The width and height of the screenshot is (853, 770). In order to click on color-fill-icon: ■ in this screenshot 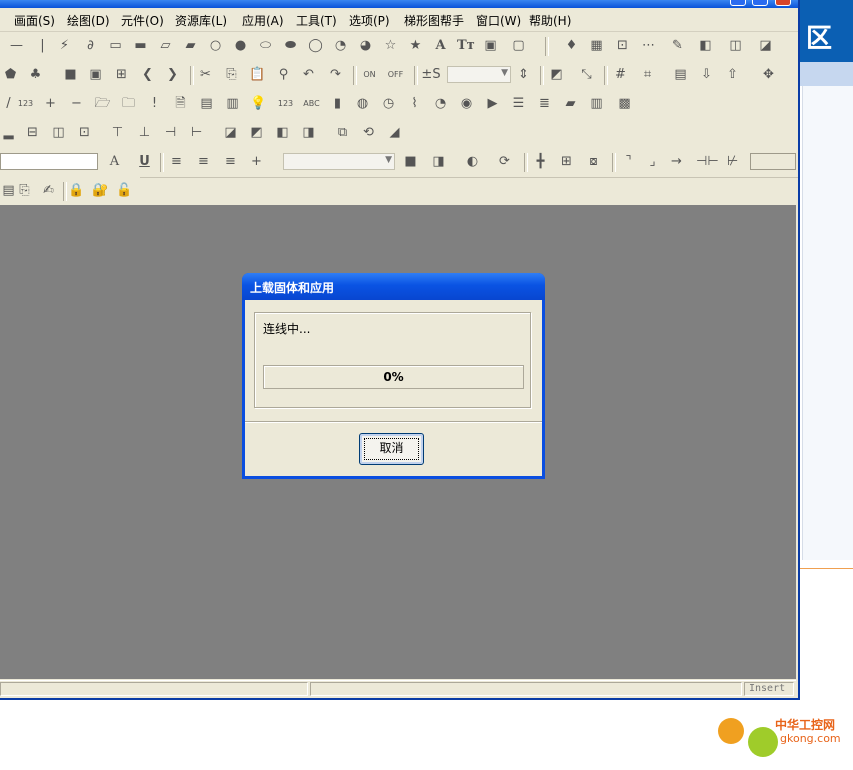, I will do `click(410, 161)`.